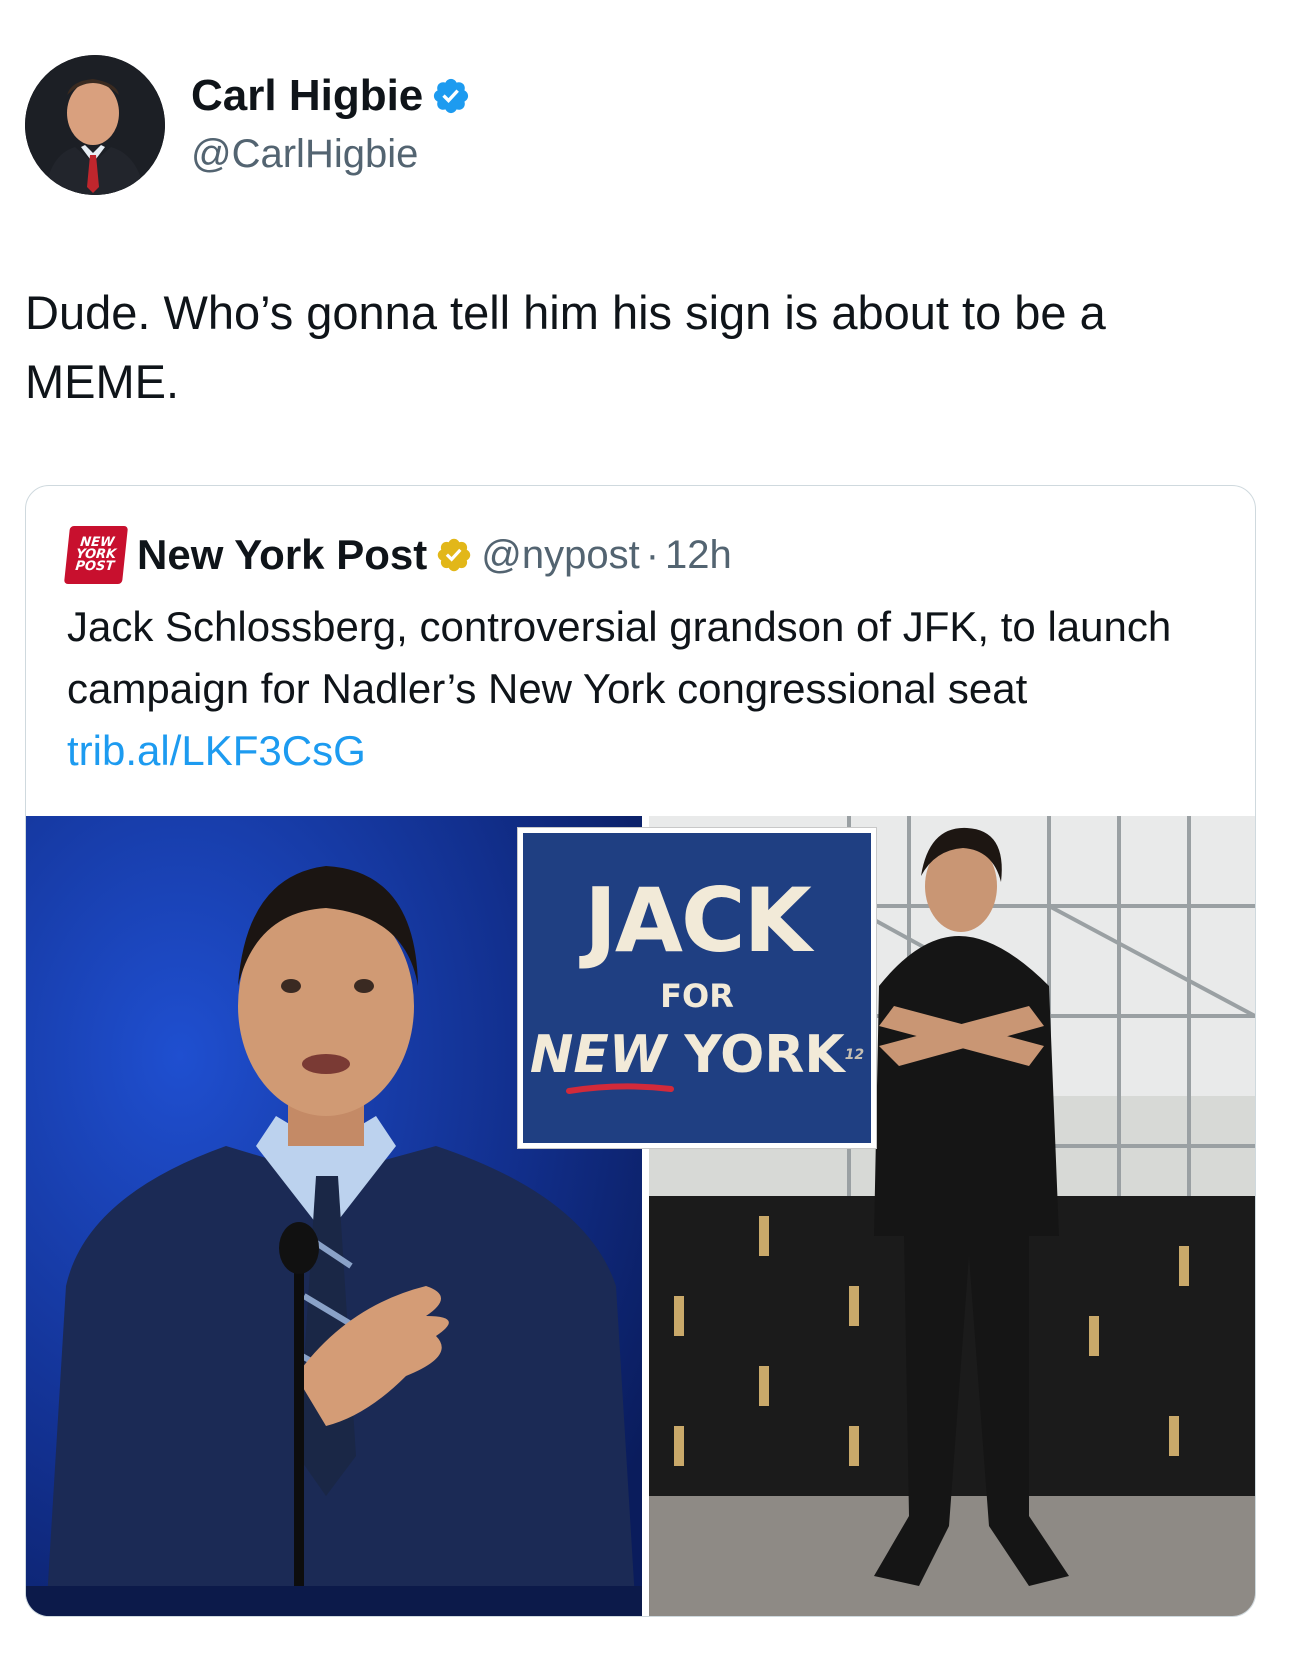  What do you see at coordinates (698, 920) in the screenshot?
I see `sign-line-jack: JACK` at bounding box center [698, 920].